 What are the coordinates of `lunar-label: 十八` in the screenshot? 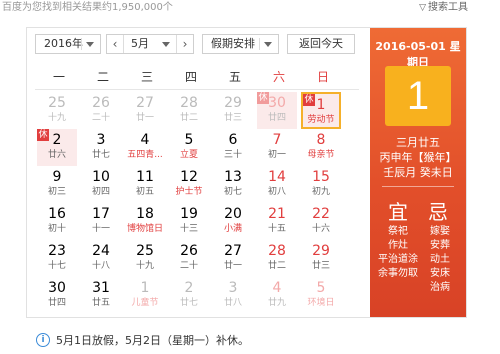 It's located at (100, 266).